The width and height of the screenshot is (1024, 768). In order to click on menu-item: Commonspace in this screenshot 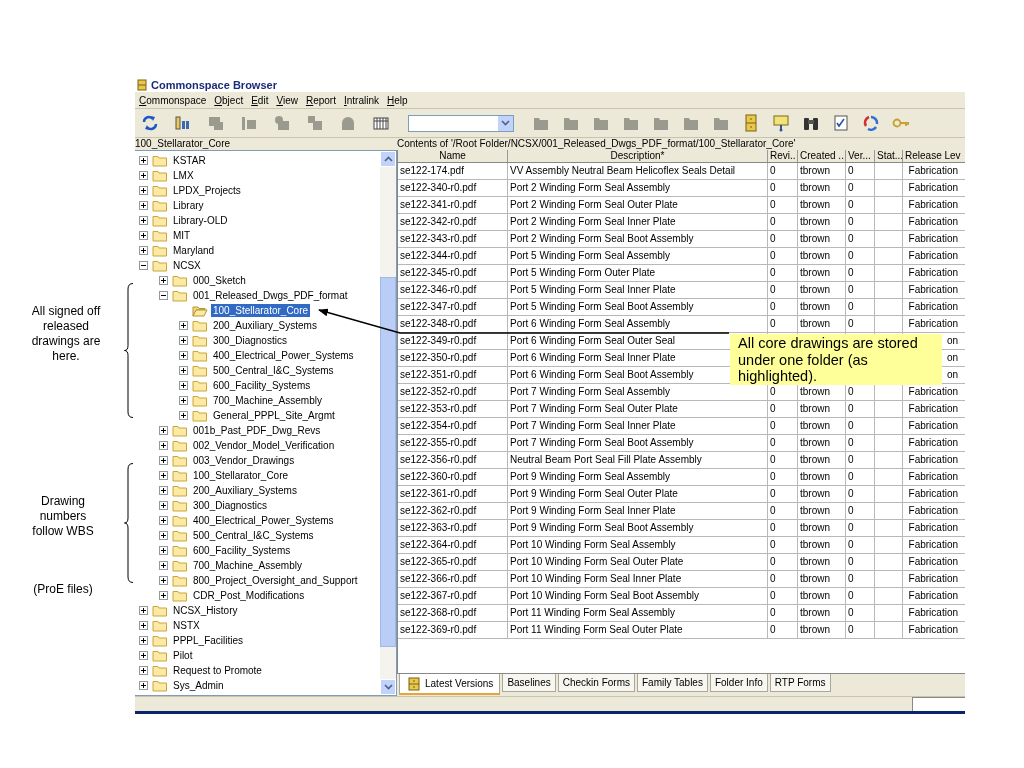, I will do `click(173, 100)`.